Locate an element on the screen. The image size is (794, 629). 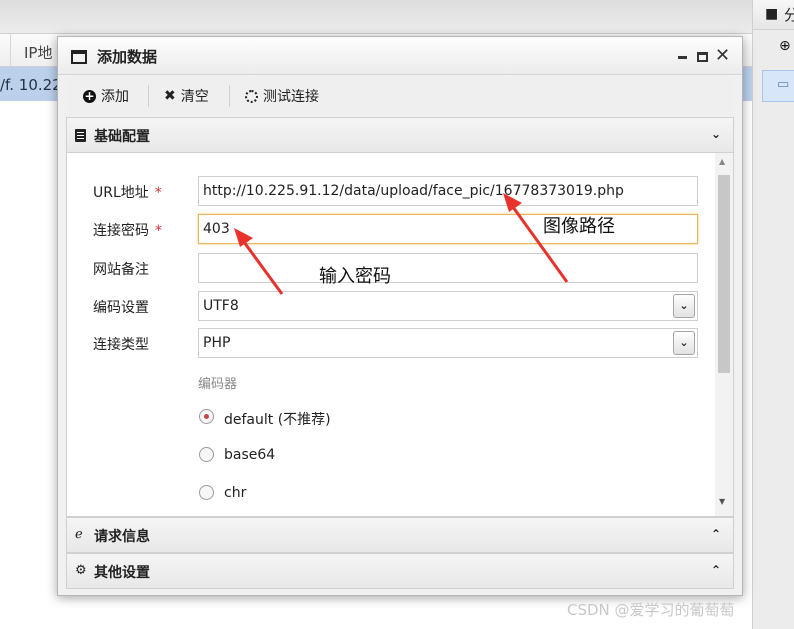
row-url-text: /f. 10.22 is located at coordinates (31, 85).